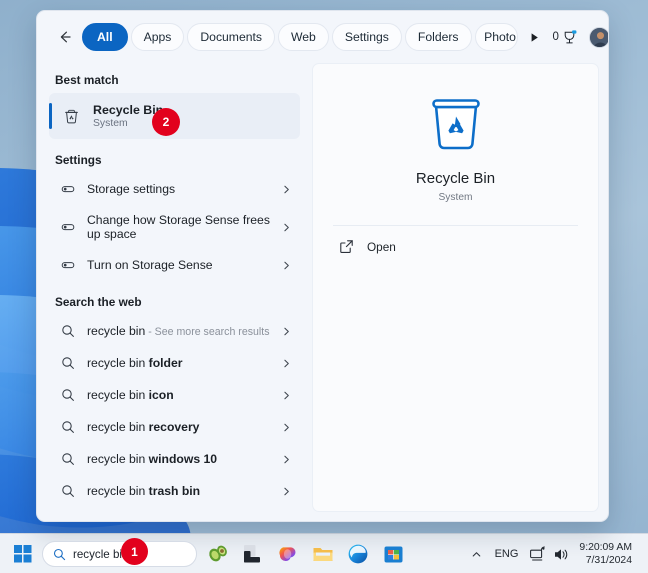 The image size is (648, 573). I want to click on settings-row-text: Storage settings, so click(178, 189).